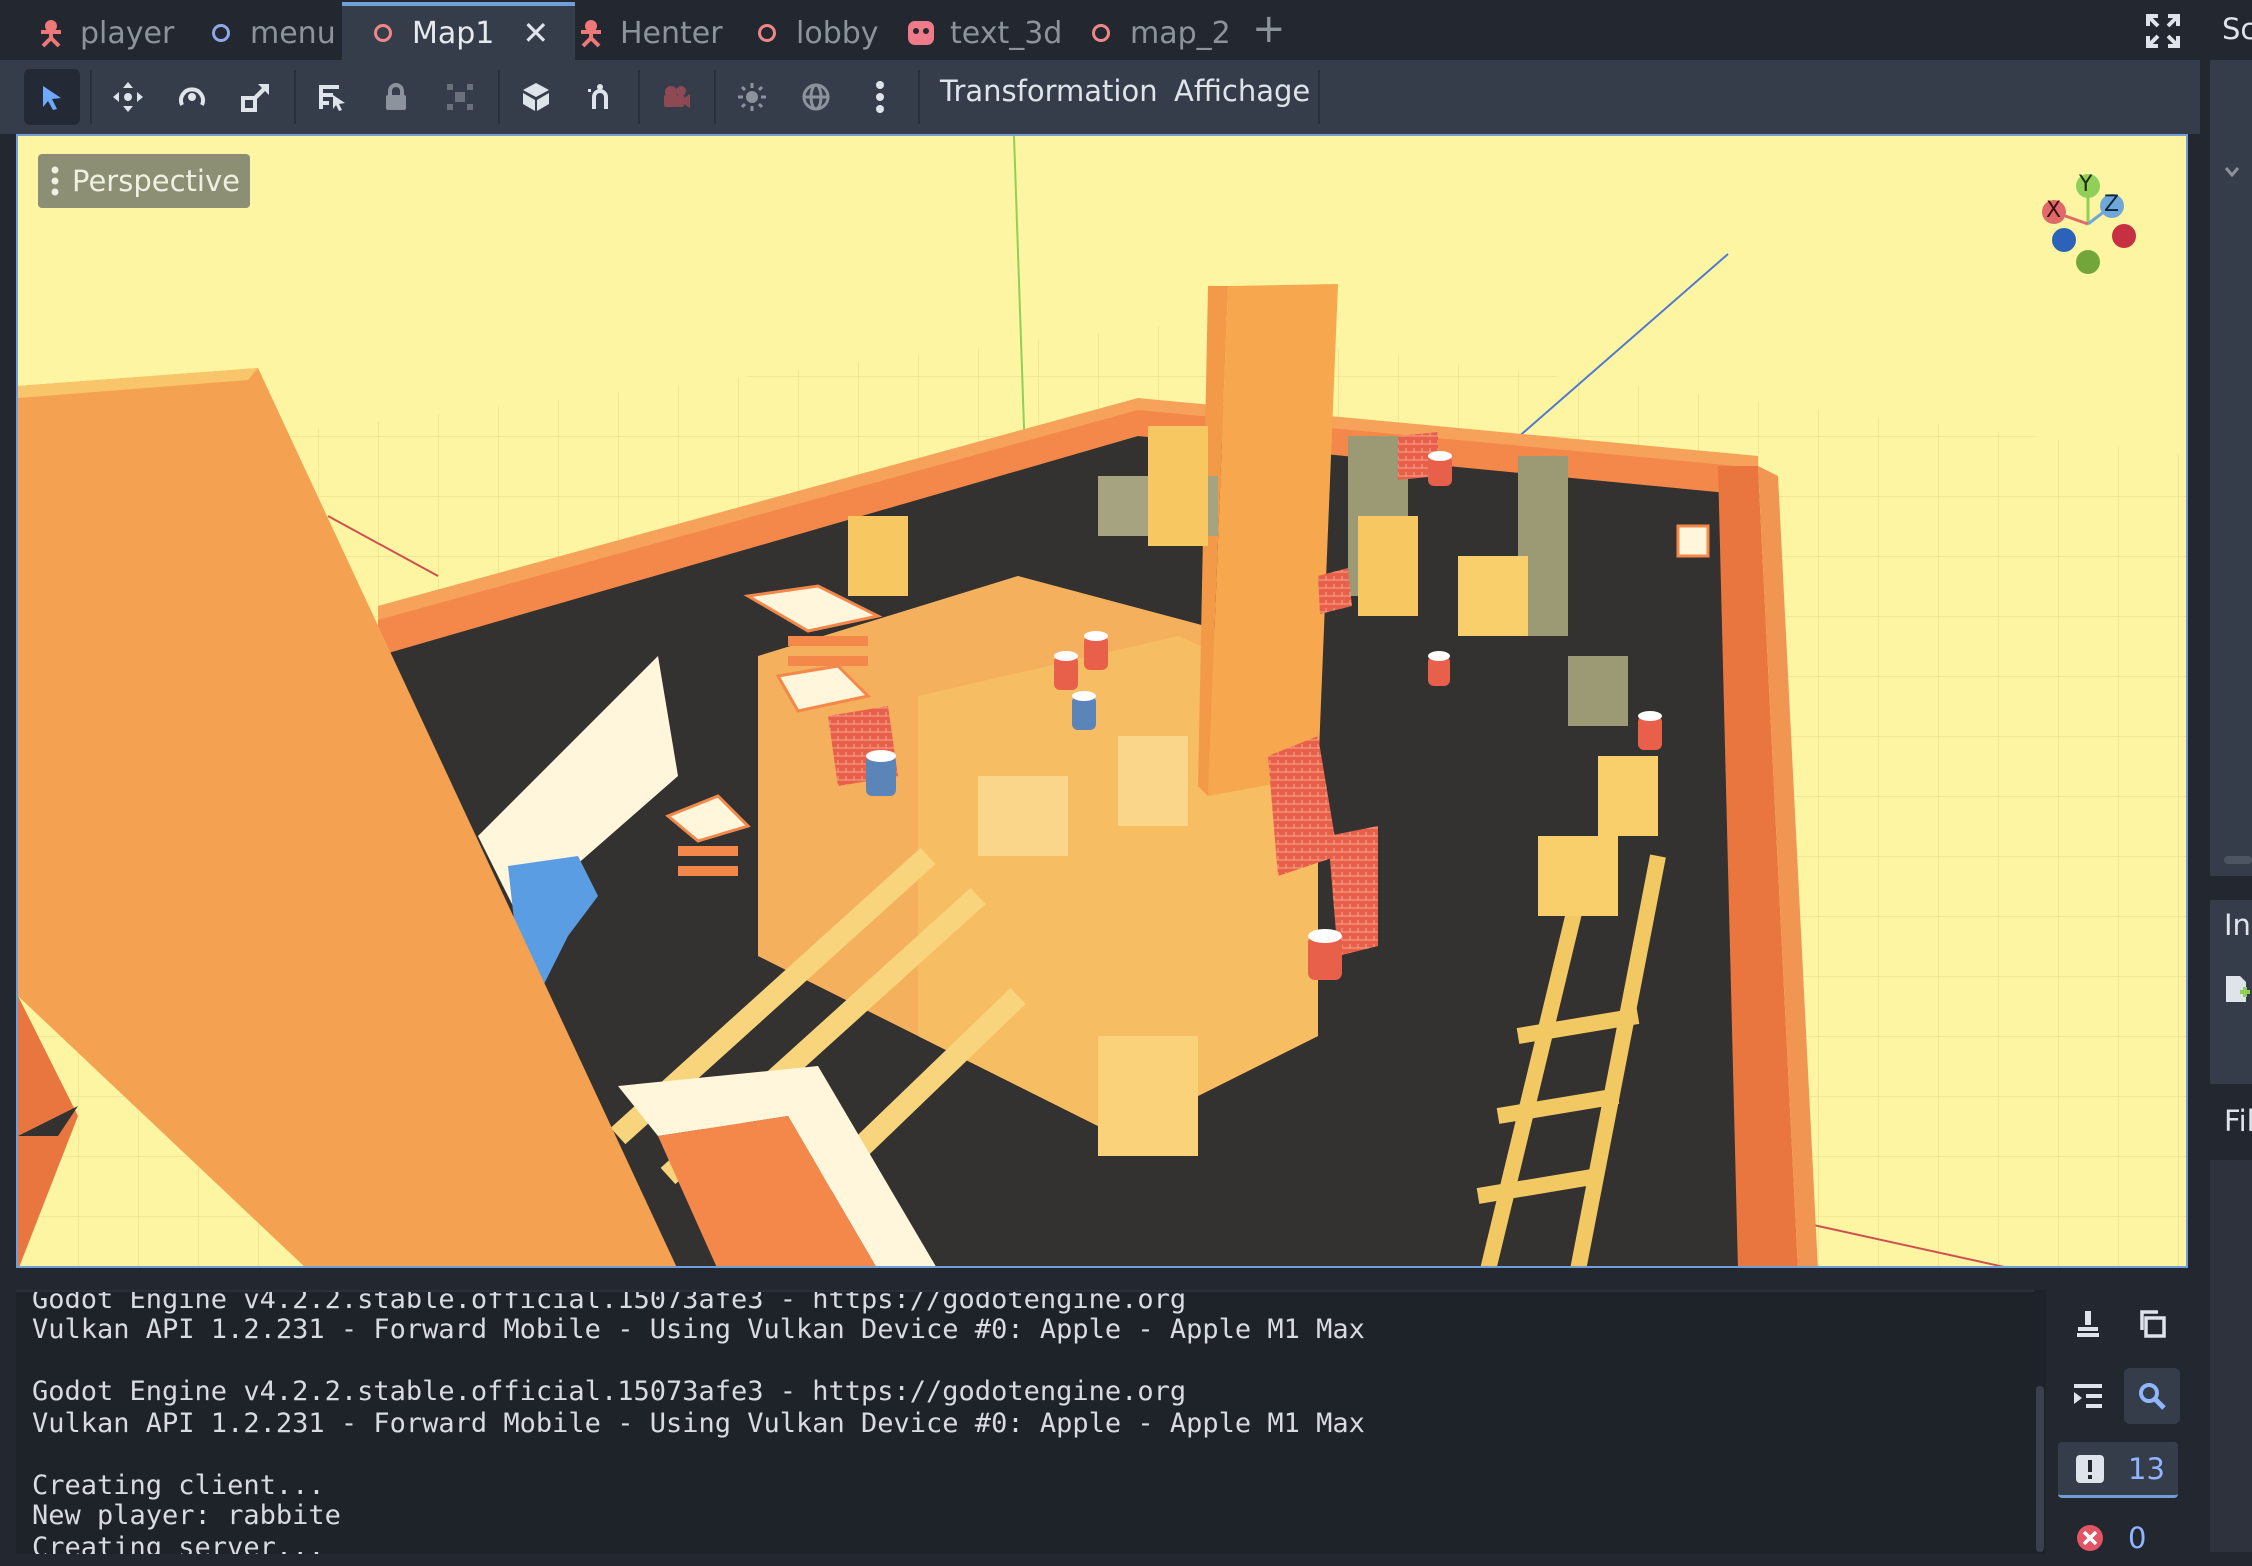  I want to click on warnings-count: 13, so click(2146, 1468).